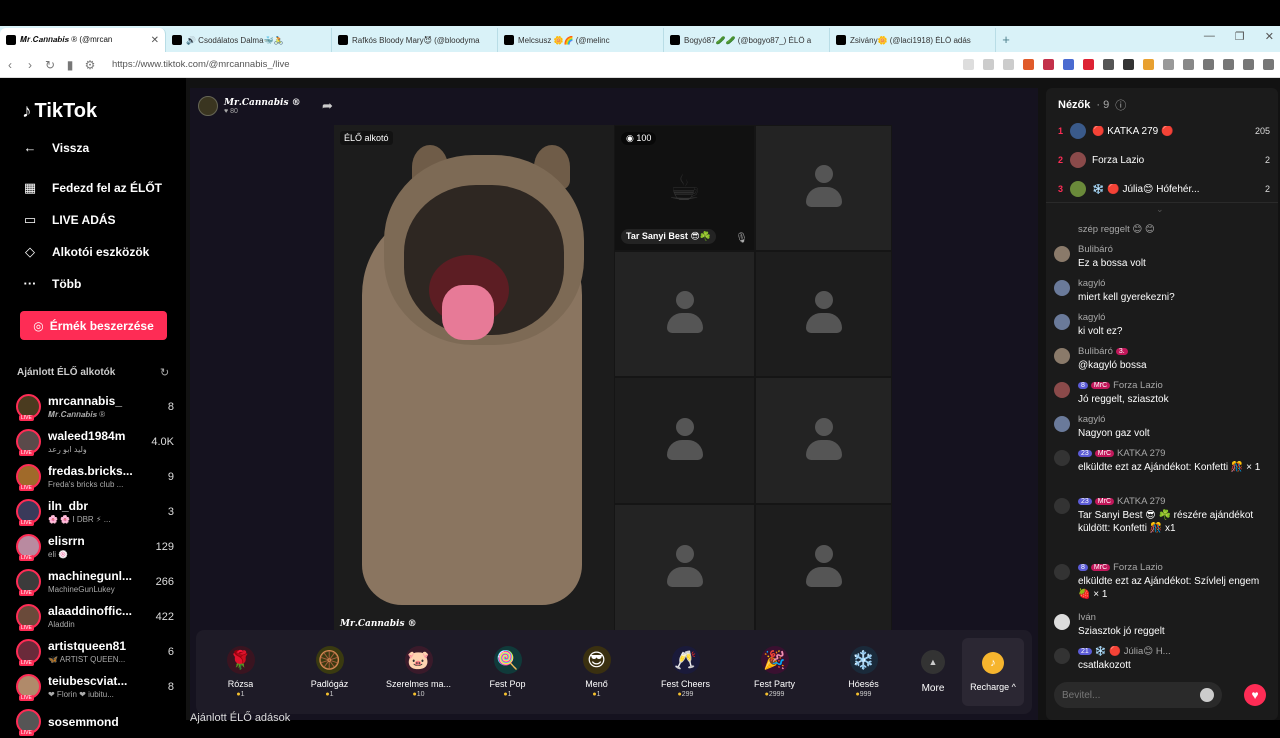 This screenshot has width=1280, height=738. I want to click on rewards-icon, so click(1048, 64).